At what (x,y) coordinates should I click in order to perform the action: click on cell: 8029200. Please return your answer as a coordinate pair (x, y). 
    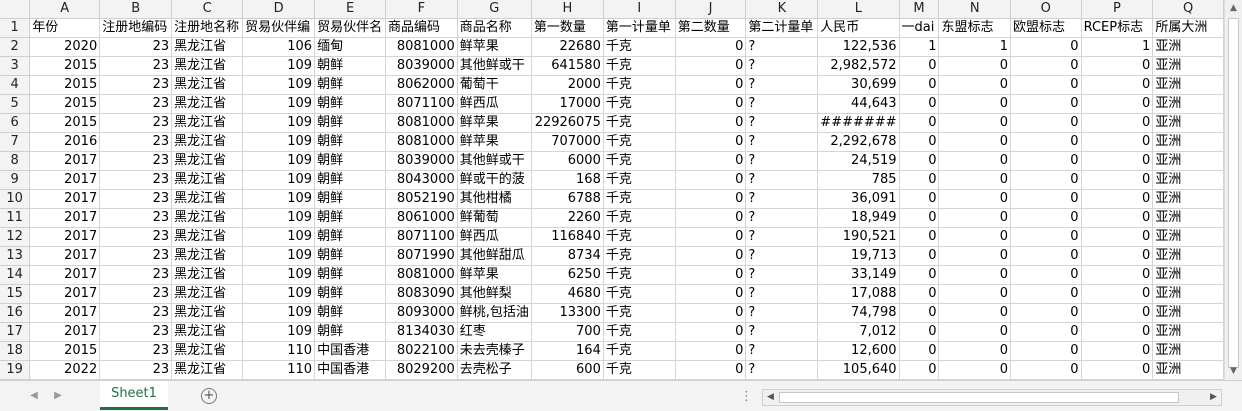
    Looking at the image, I should click on (421, 370).